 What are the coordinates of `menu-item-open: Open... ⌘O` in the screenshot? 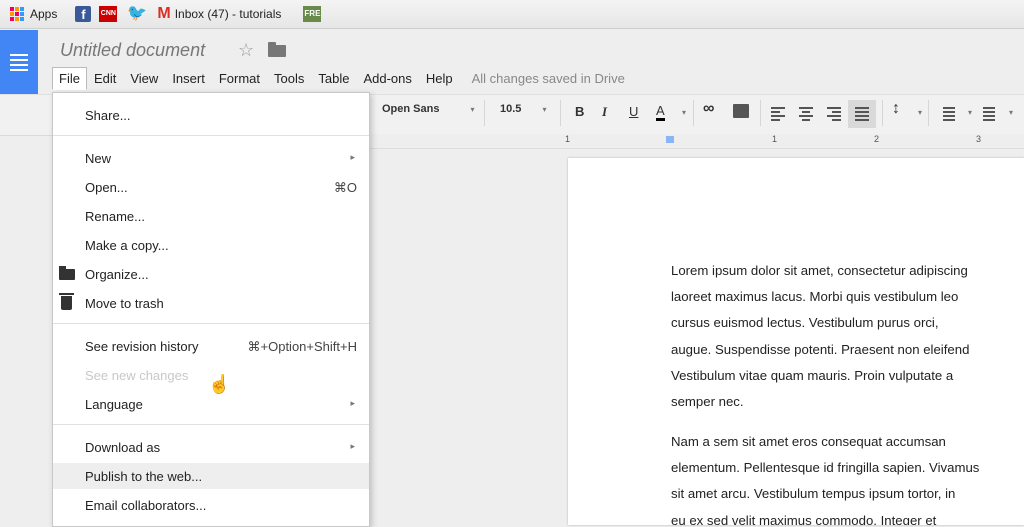 It's located at (211, 187).